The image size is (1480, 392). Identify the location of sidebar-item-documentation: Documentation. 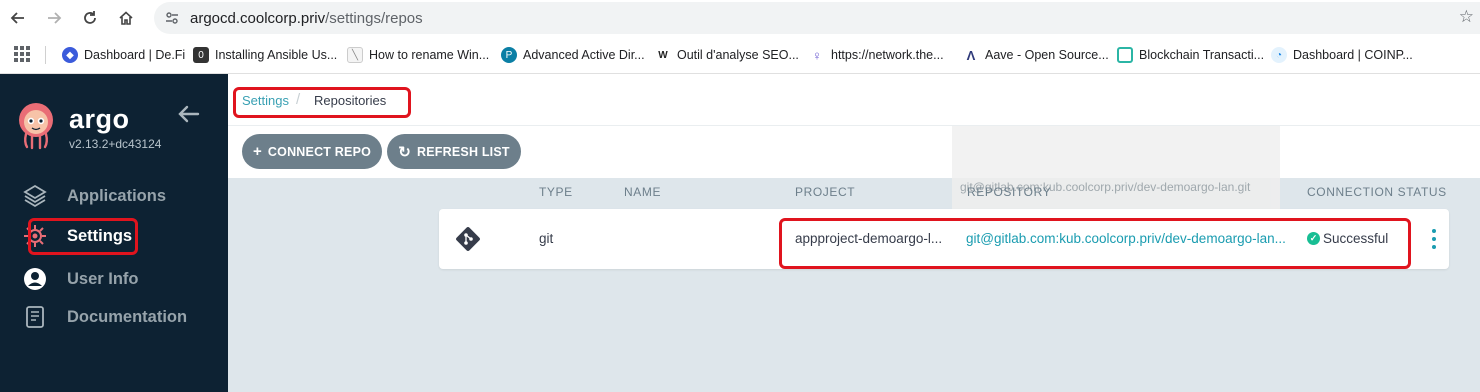
(104, 317).